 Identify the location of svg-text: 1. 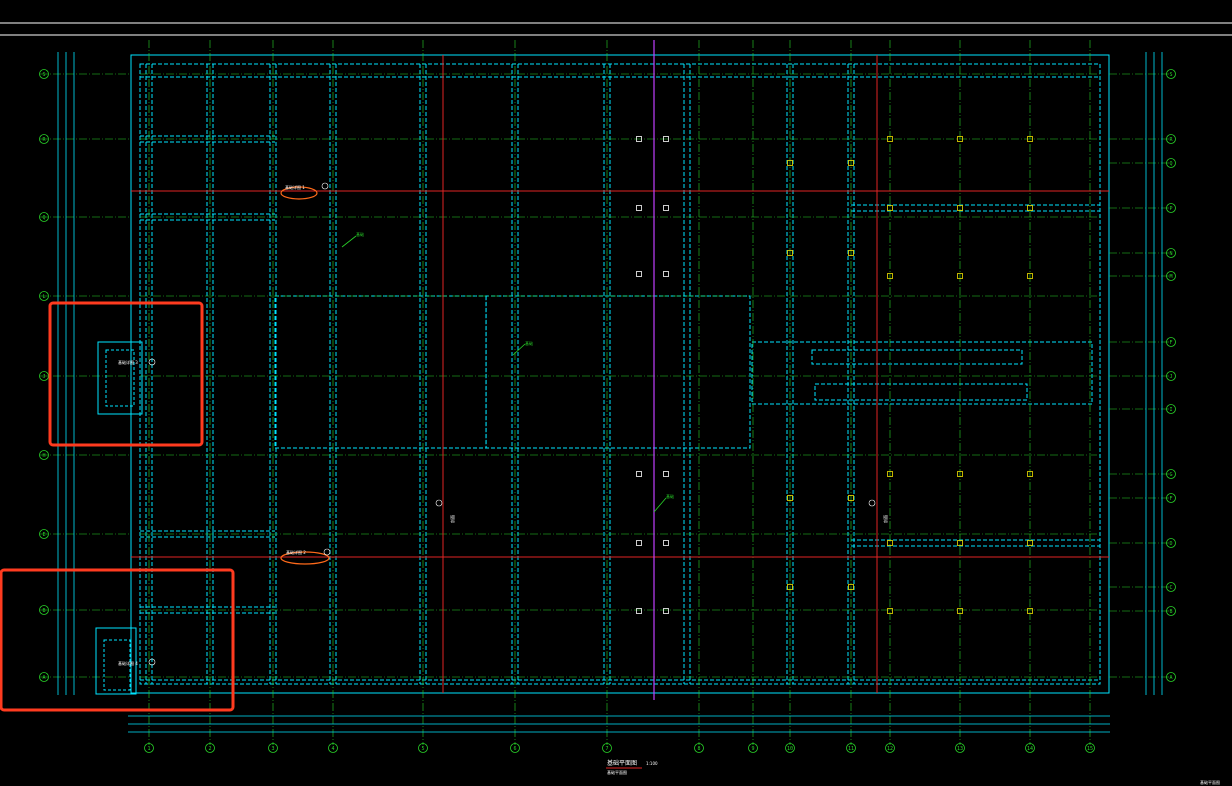
(148, 749).